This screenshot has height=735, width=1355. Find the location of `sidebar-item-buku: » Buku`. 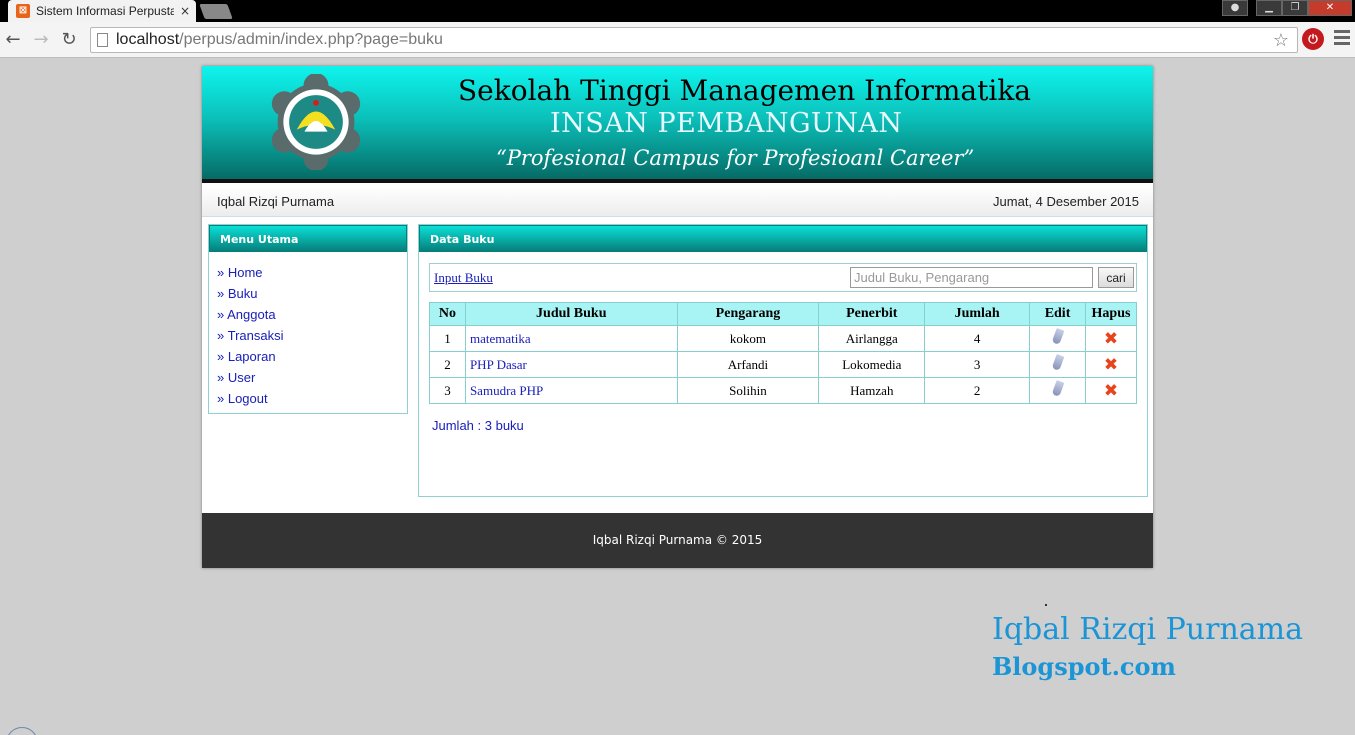

sidebar-item-buku: » Buku is located at coordinates (308, 293).